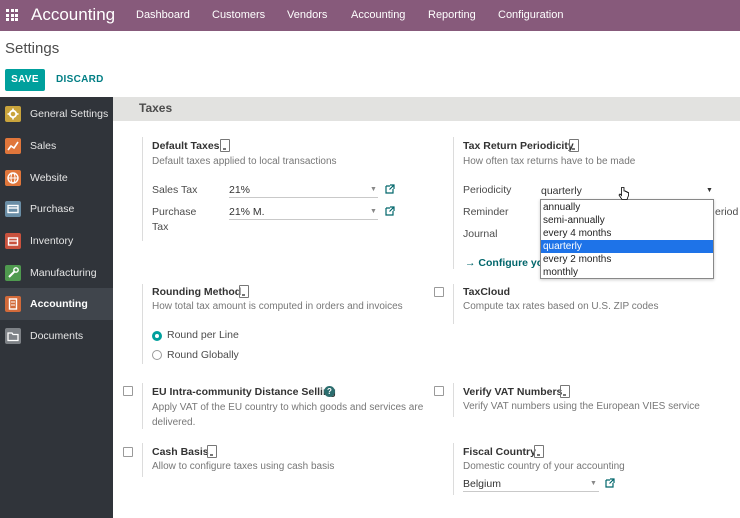  I want to click on sidebar-item-label: Purchase, so click(52, 209).